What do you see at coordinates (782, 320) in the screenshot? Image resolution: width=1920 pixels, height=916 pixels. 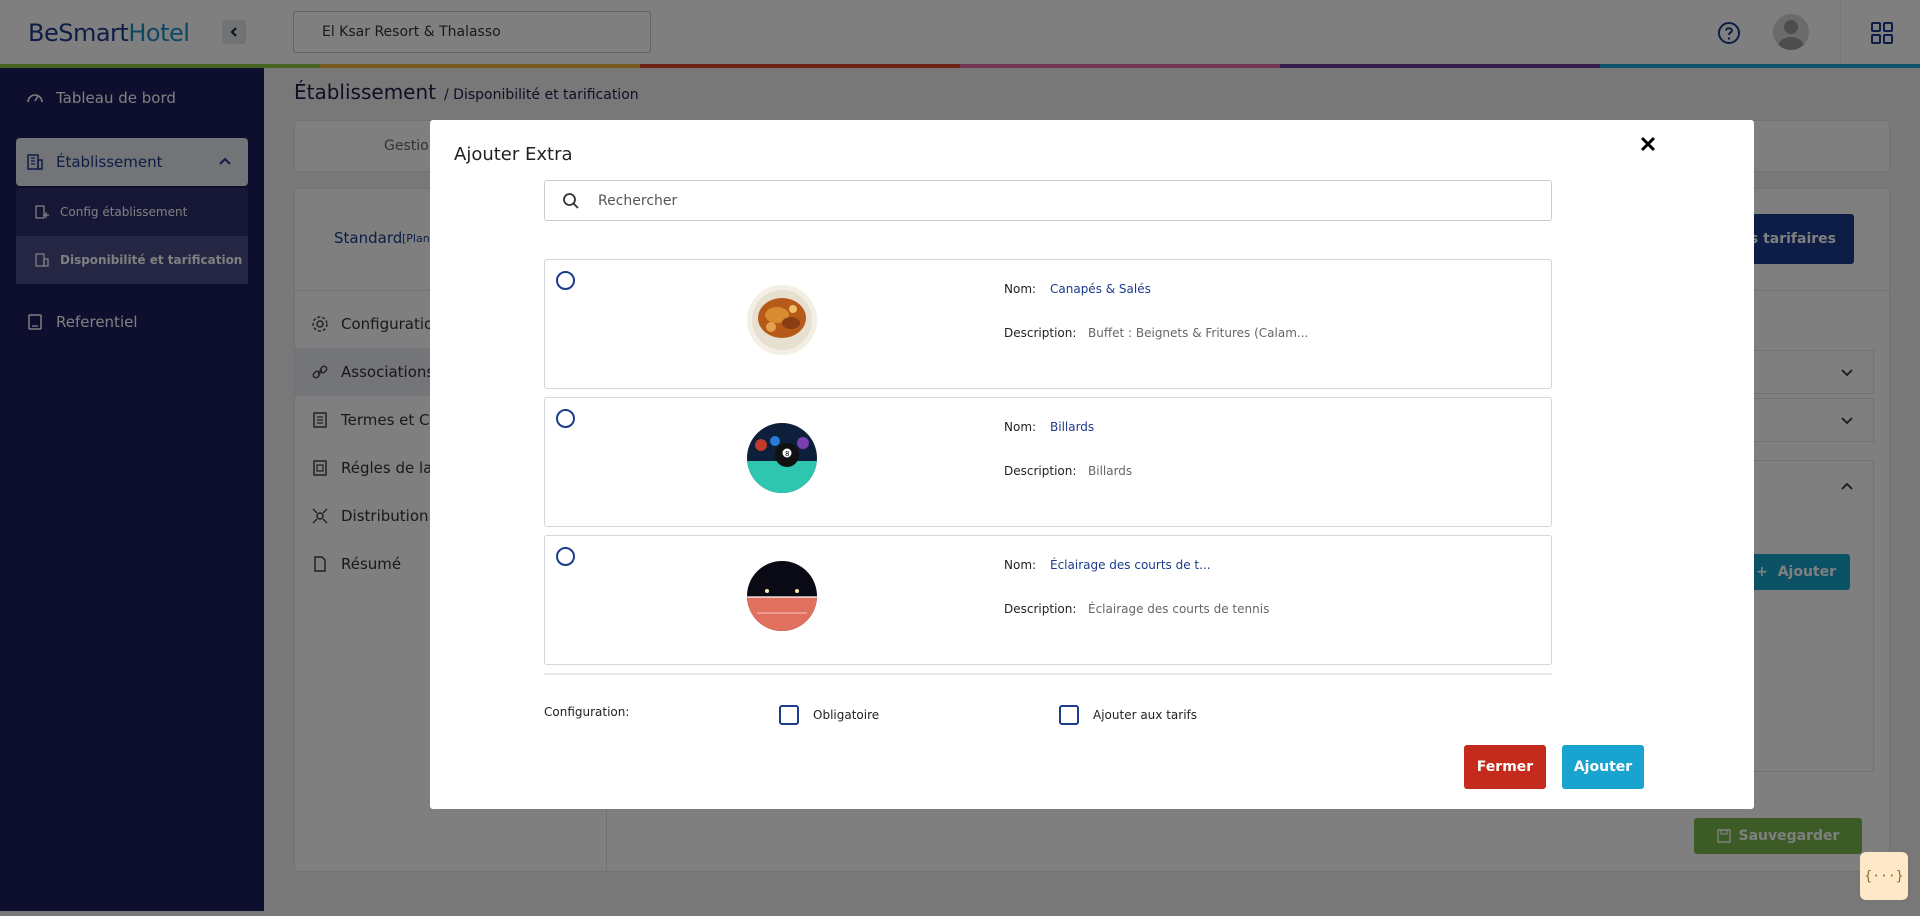 I see `extra-image-canapes` at bounding box center [782, 320].